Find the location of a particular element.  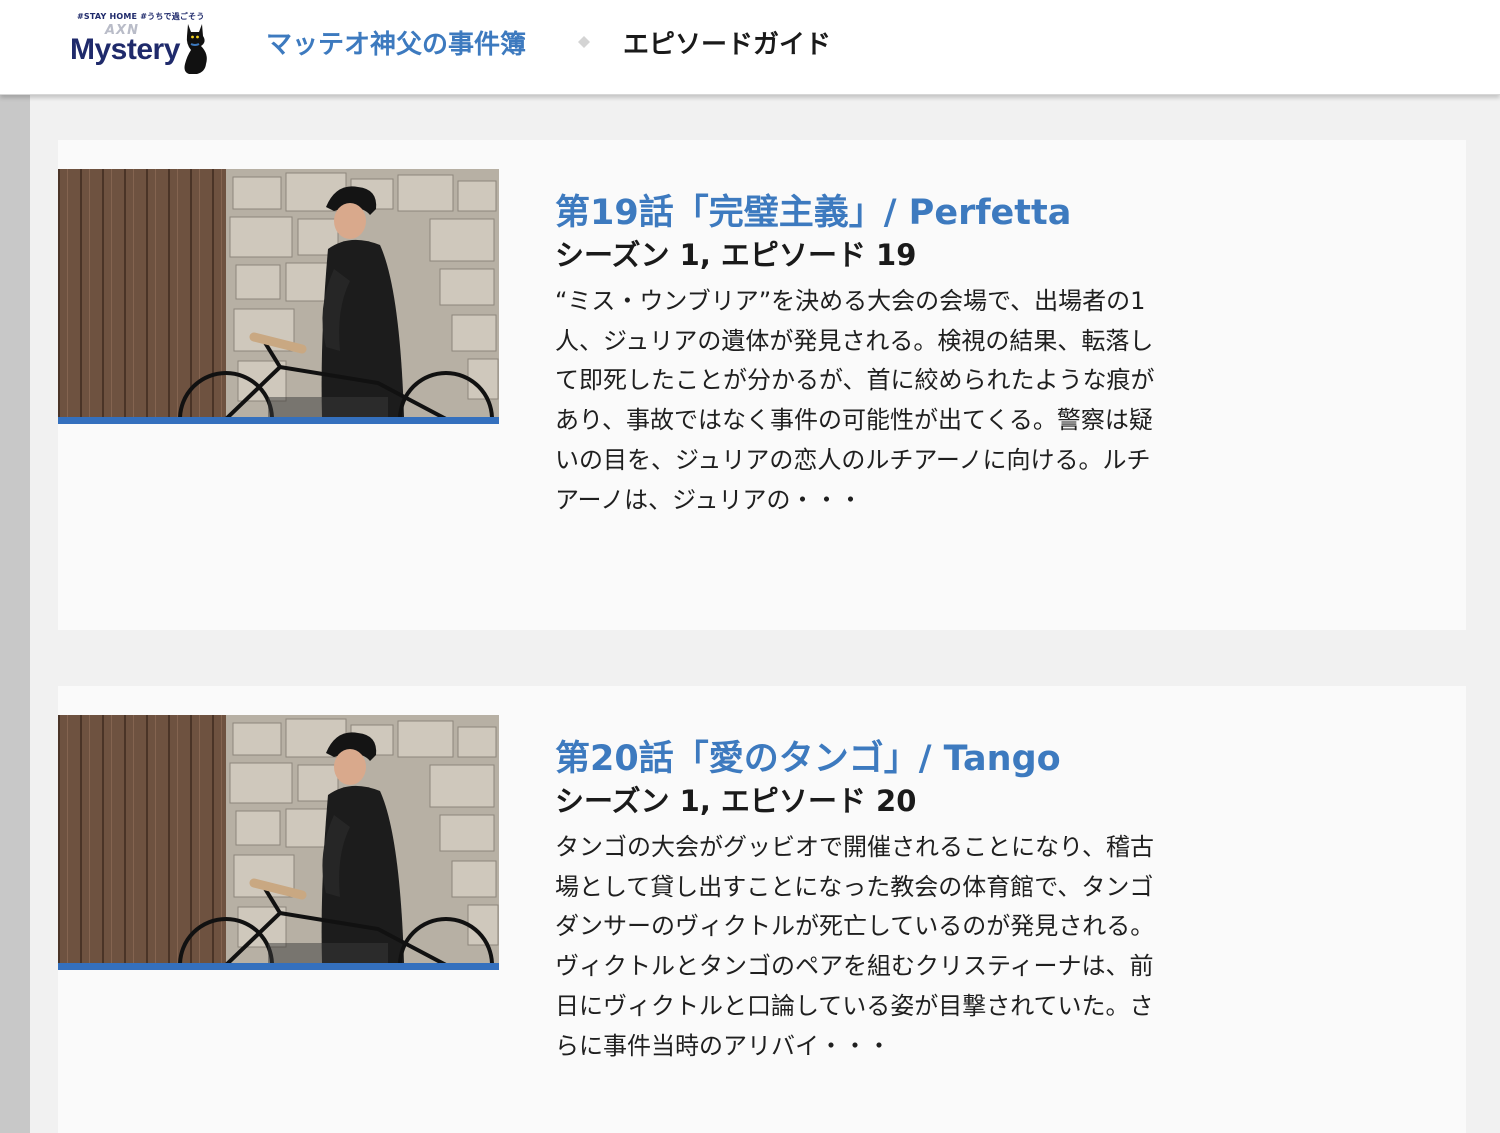

black-cat-icon is located at coordinates (195, 49).